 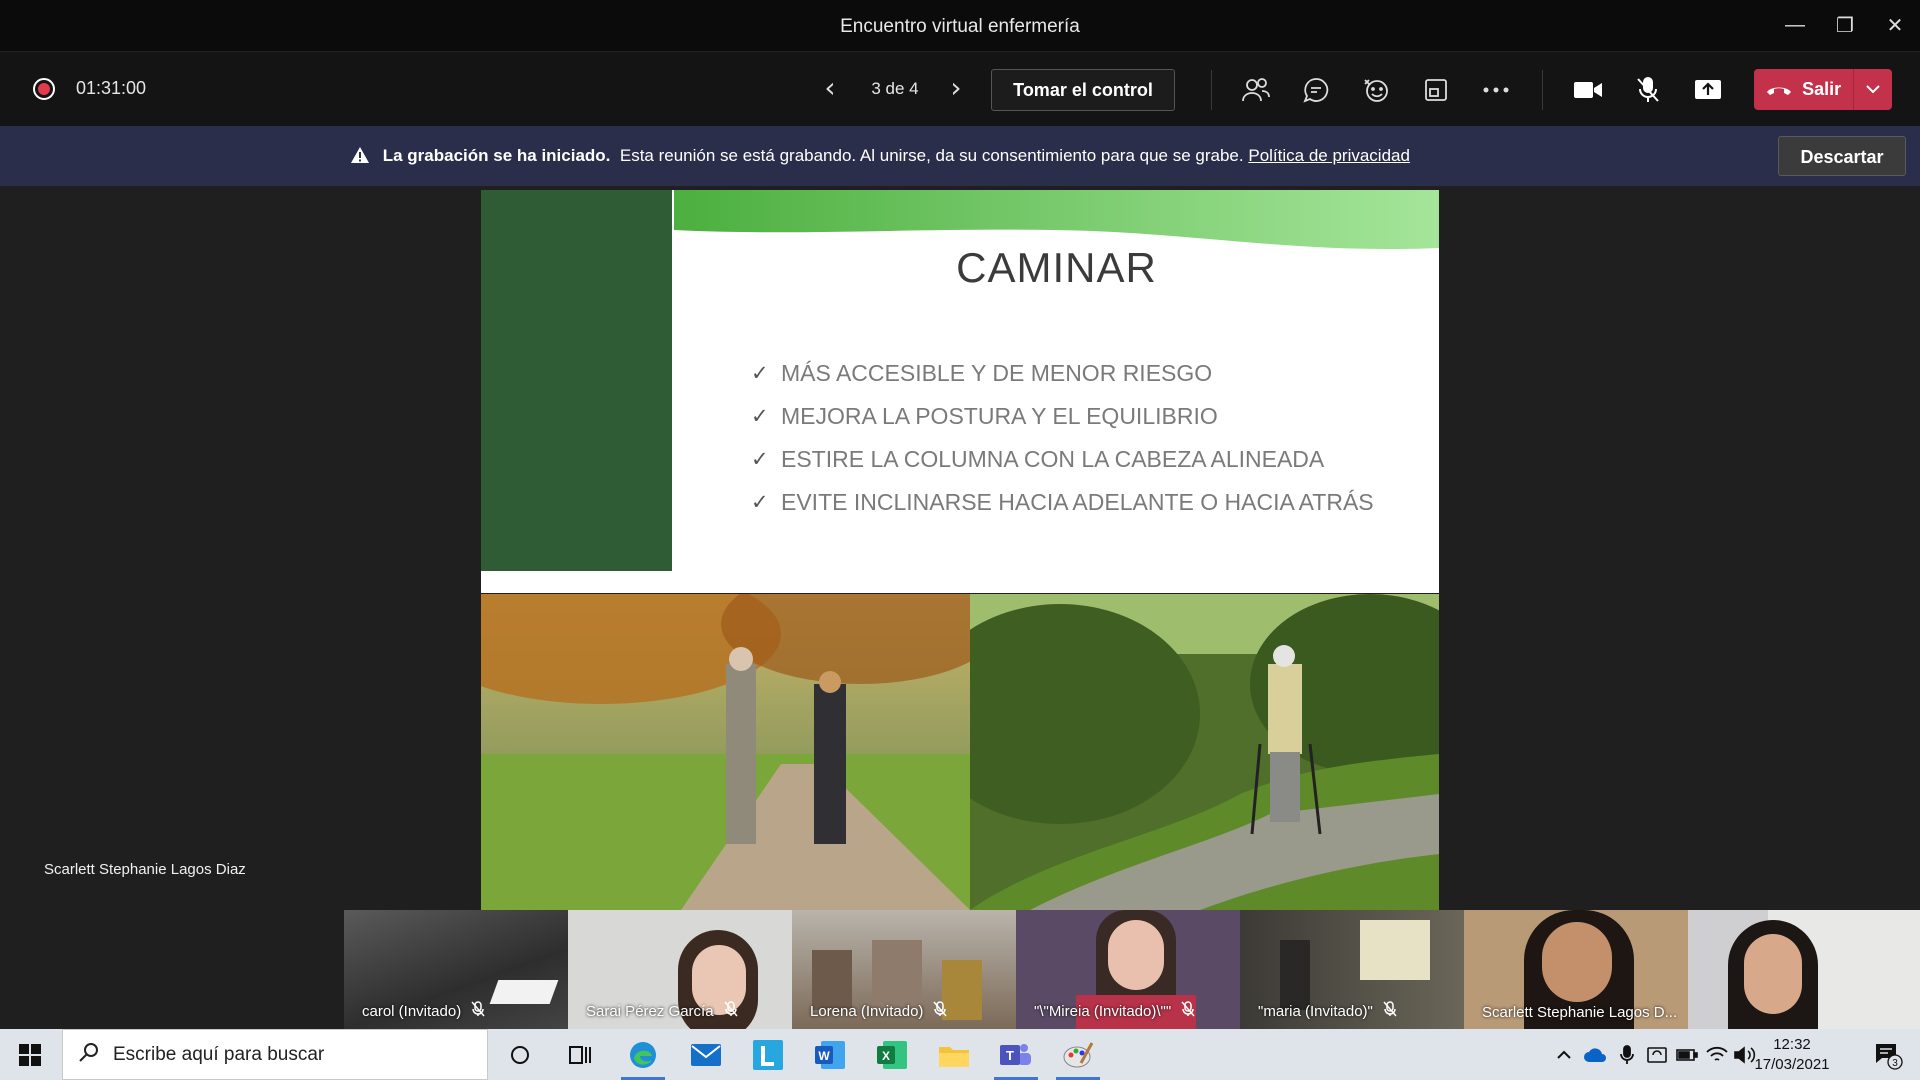 I want to click on reactions-icon, so click(x=1376, y=90).